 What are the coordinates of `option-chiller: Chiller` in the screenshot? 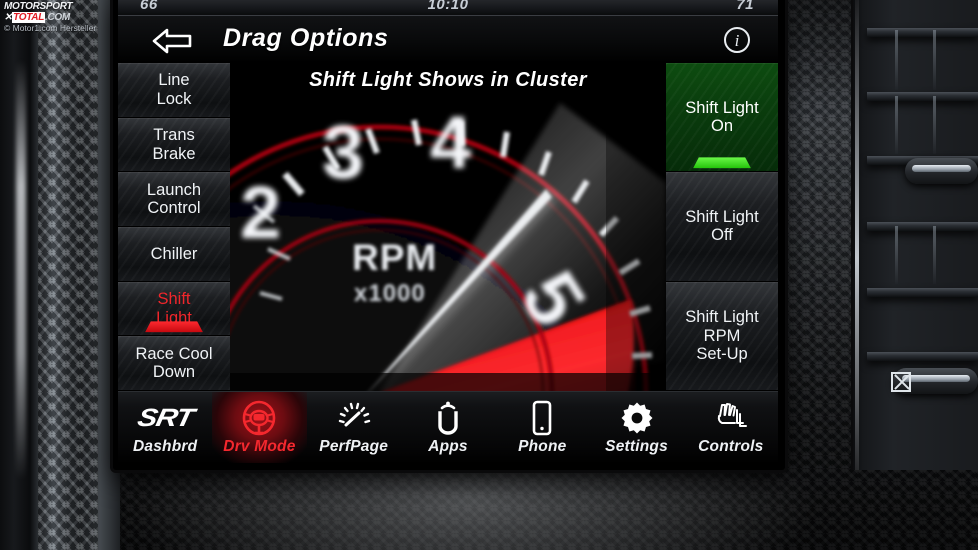 It's located at (174, 254).